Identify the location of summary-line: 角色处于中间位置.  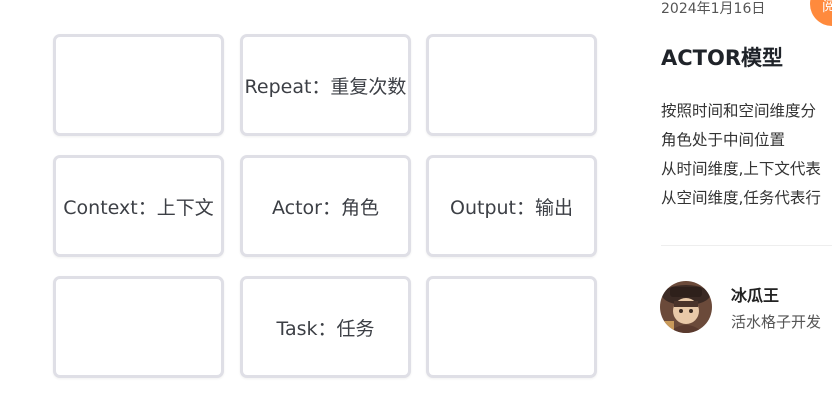
(723, 140).